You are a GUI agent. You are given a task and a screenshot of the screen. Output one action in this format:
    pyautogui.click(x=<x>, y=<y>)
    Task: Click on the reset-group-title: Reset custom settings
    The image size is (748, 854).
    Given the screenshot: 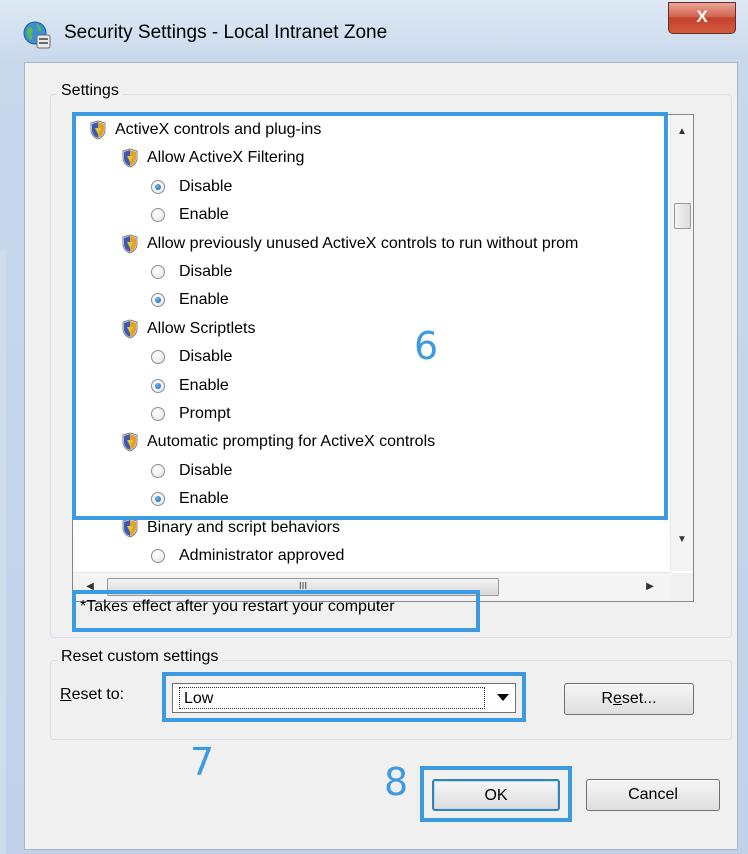 What is the action you would take?
    pyautogui.click(x=140, y=657)
    